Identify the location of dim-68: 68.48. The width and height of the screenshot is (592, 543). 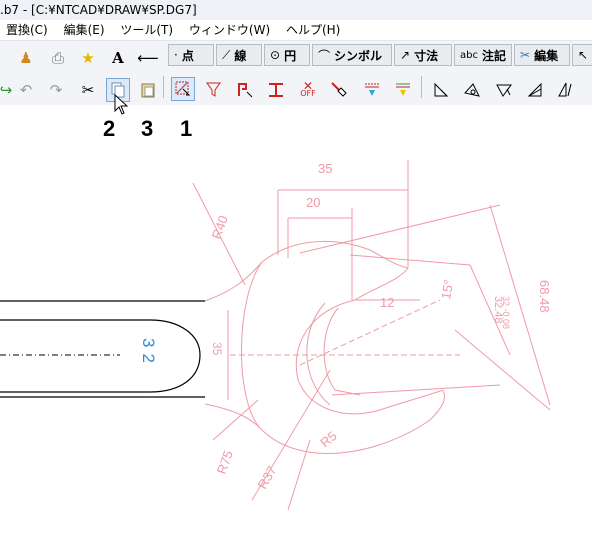
(544, 296).